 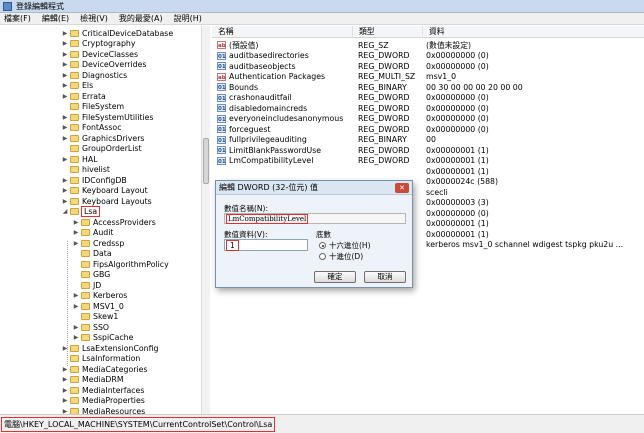 I want to click on tree-item: GBG, so click(x=91, y=275).